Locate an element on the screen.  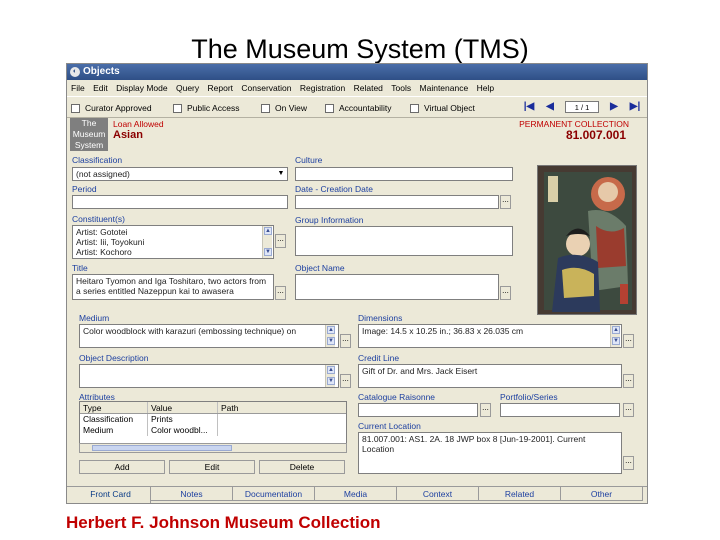
next-record-icon: ▶ is located at coordinates (614, 107).